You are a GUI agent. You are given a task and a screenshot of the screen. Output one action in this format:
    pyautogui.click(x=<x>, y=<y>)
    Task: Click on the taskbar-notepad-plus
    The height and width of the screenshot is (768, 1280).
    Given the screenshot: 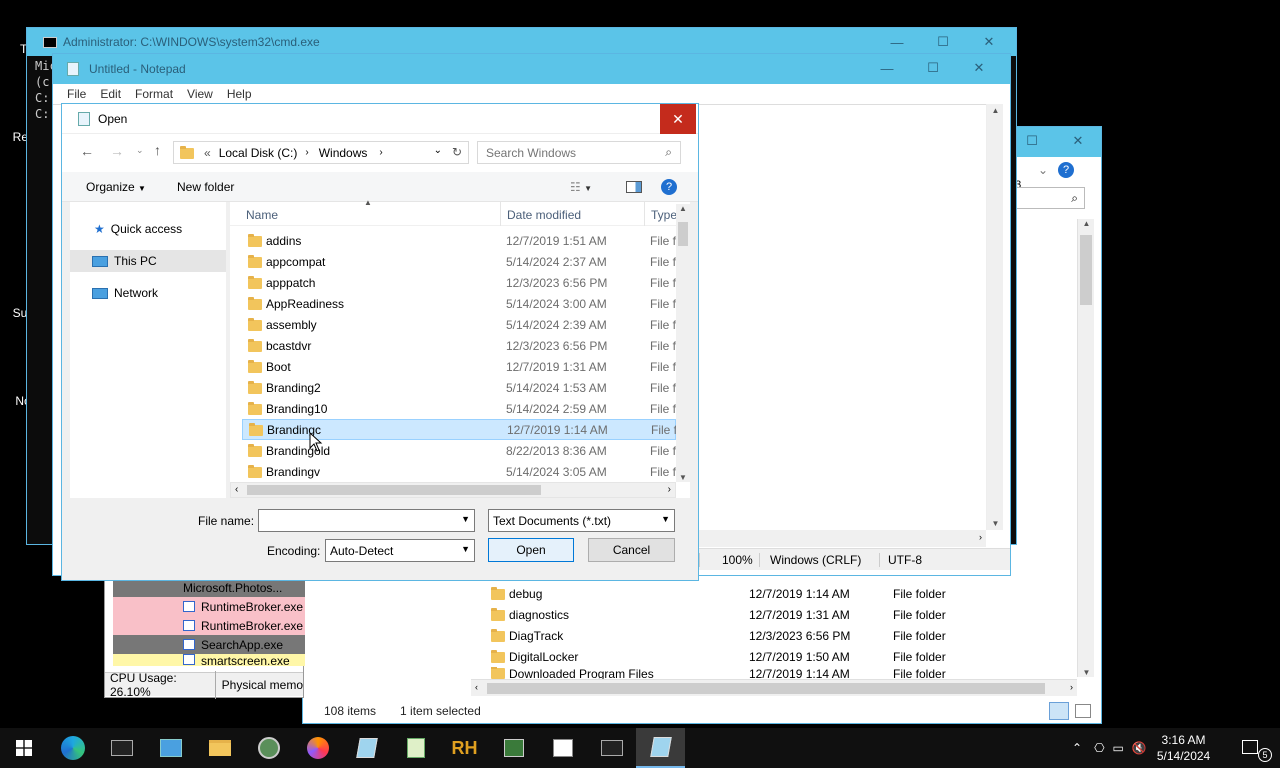 What is the action you would take?
    pyautogui.click(x=415, y=748)
    